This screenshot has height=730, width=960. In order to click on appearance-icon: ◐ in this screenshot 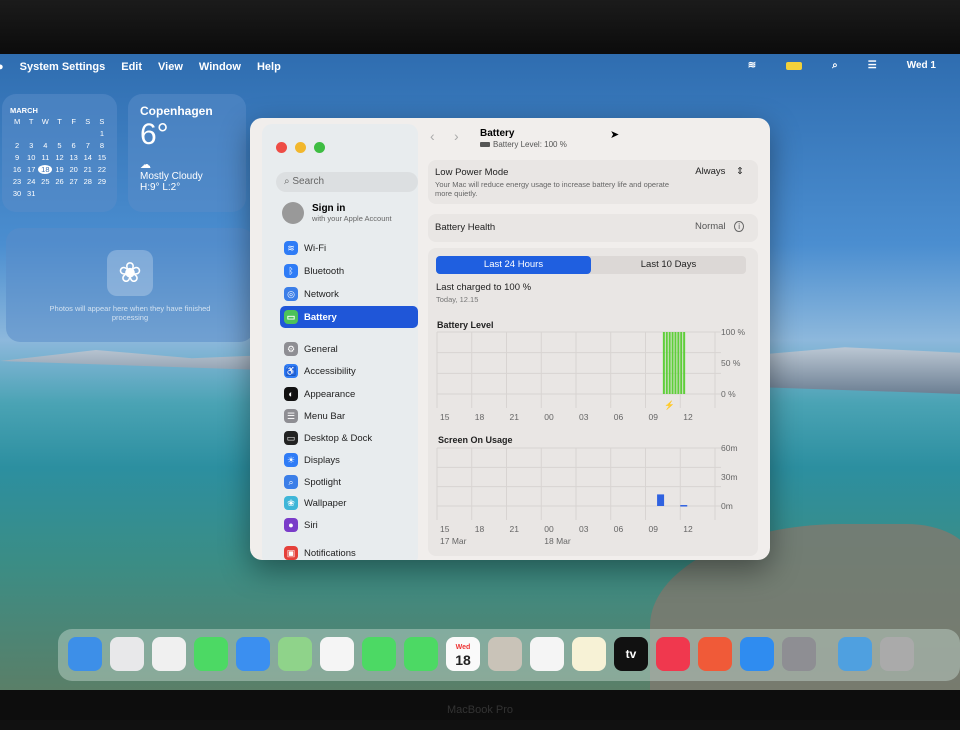, I will do `click(291, 394)`.